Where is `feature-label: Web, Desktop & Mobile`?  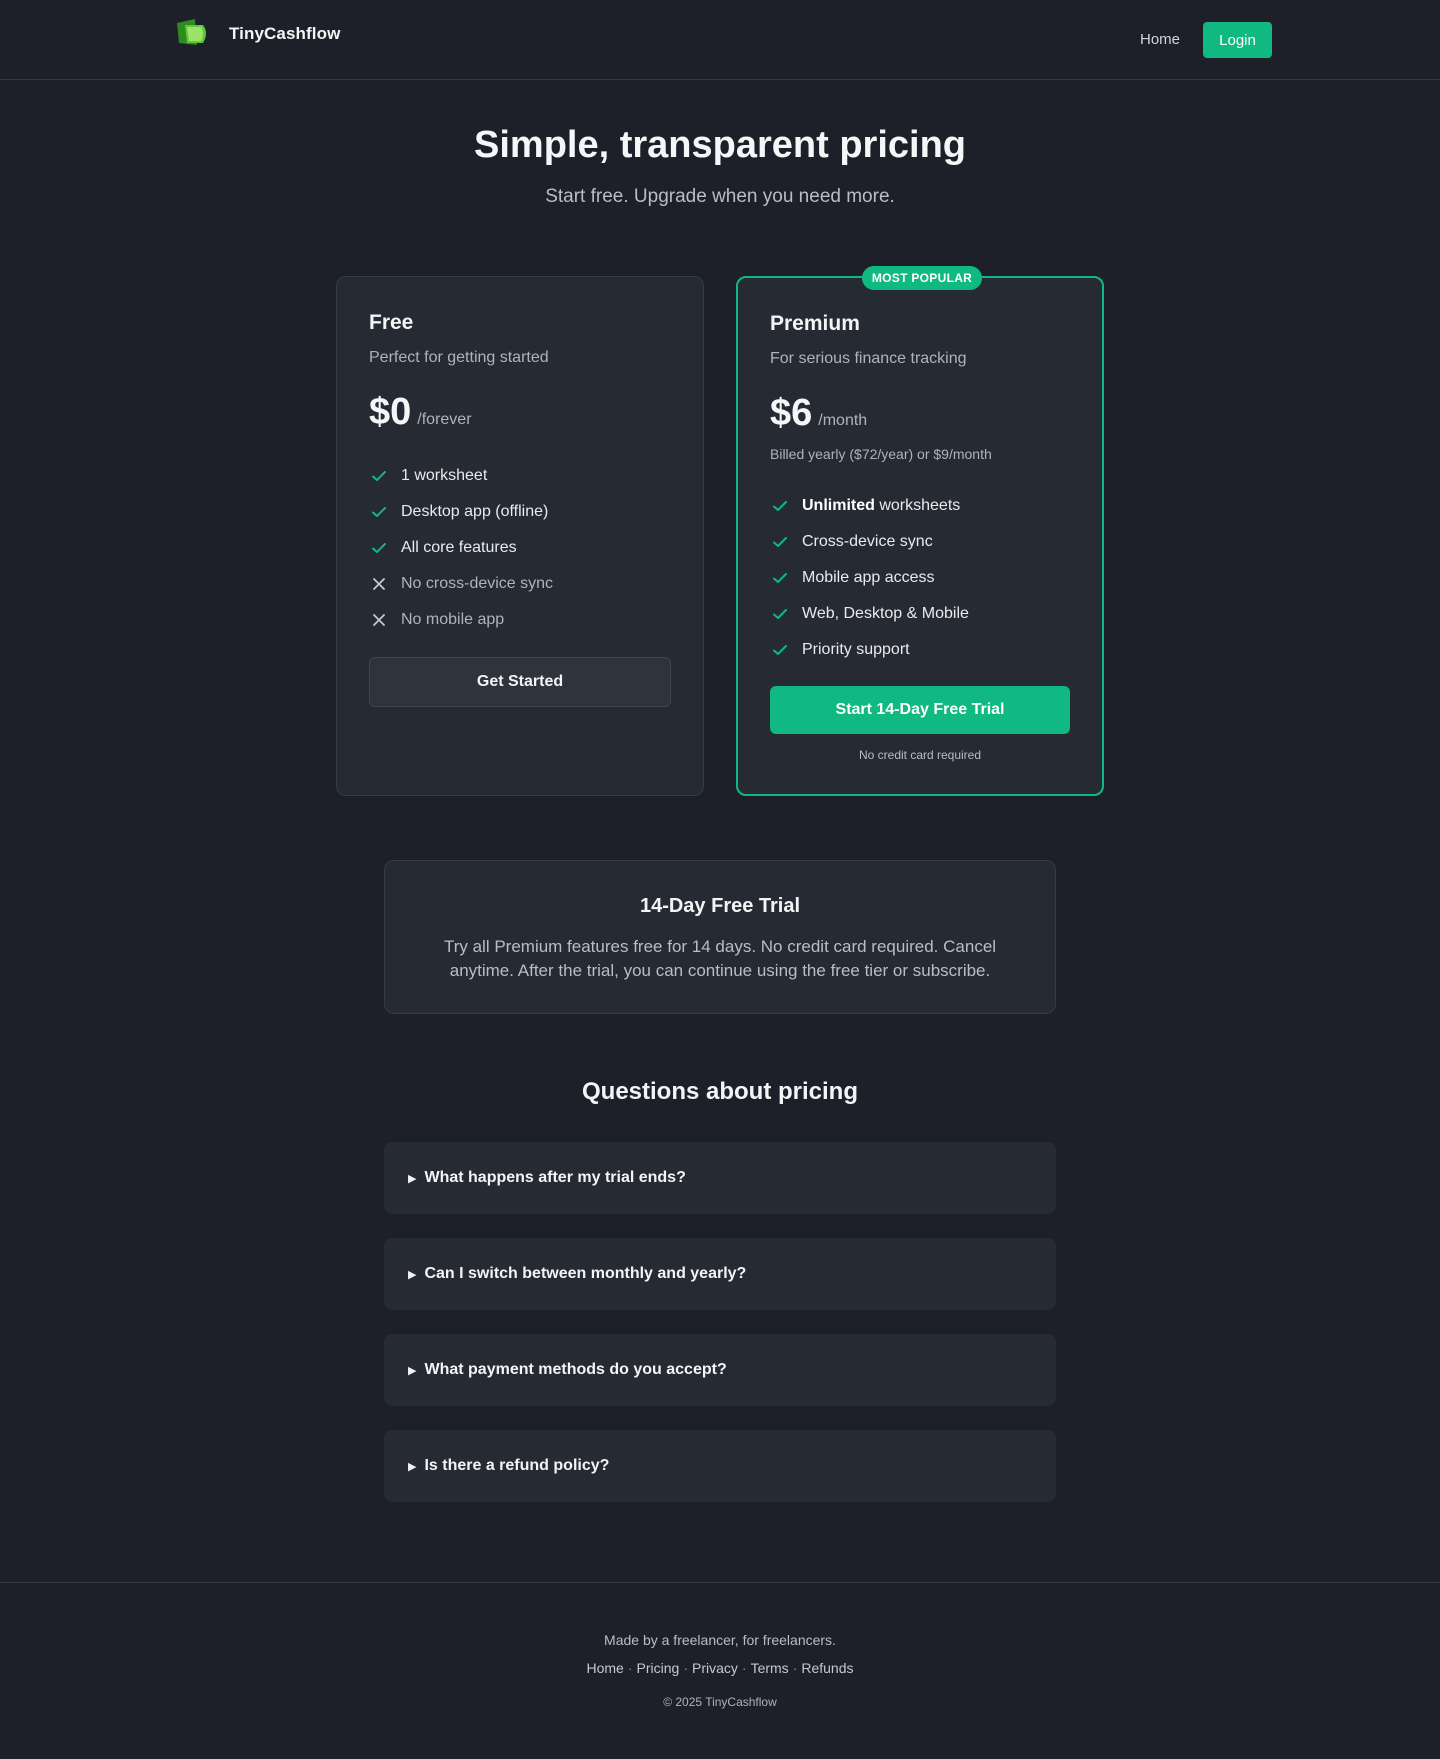 feature-label: Web, Desktop & Mobile is located at coordinates (885, 613).